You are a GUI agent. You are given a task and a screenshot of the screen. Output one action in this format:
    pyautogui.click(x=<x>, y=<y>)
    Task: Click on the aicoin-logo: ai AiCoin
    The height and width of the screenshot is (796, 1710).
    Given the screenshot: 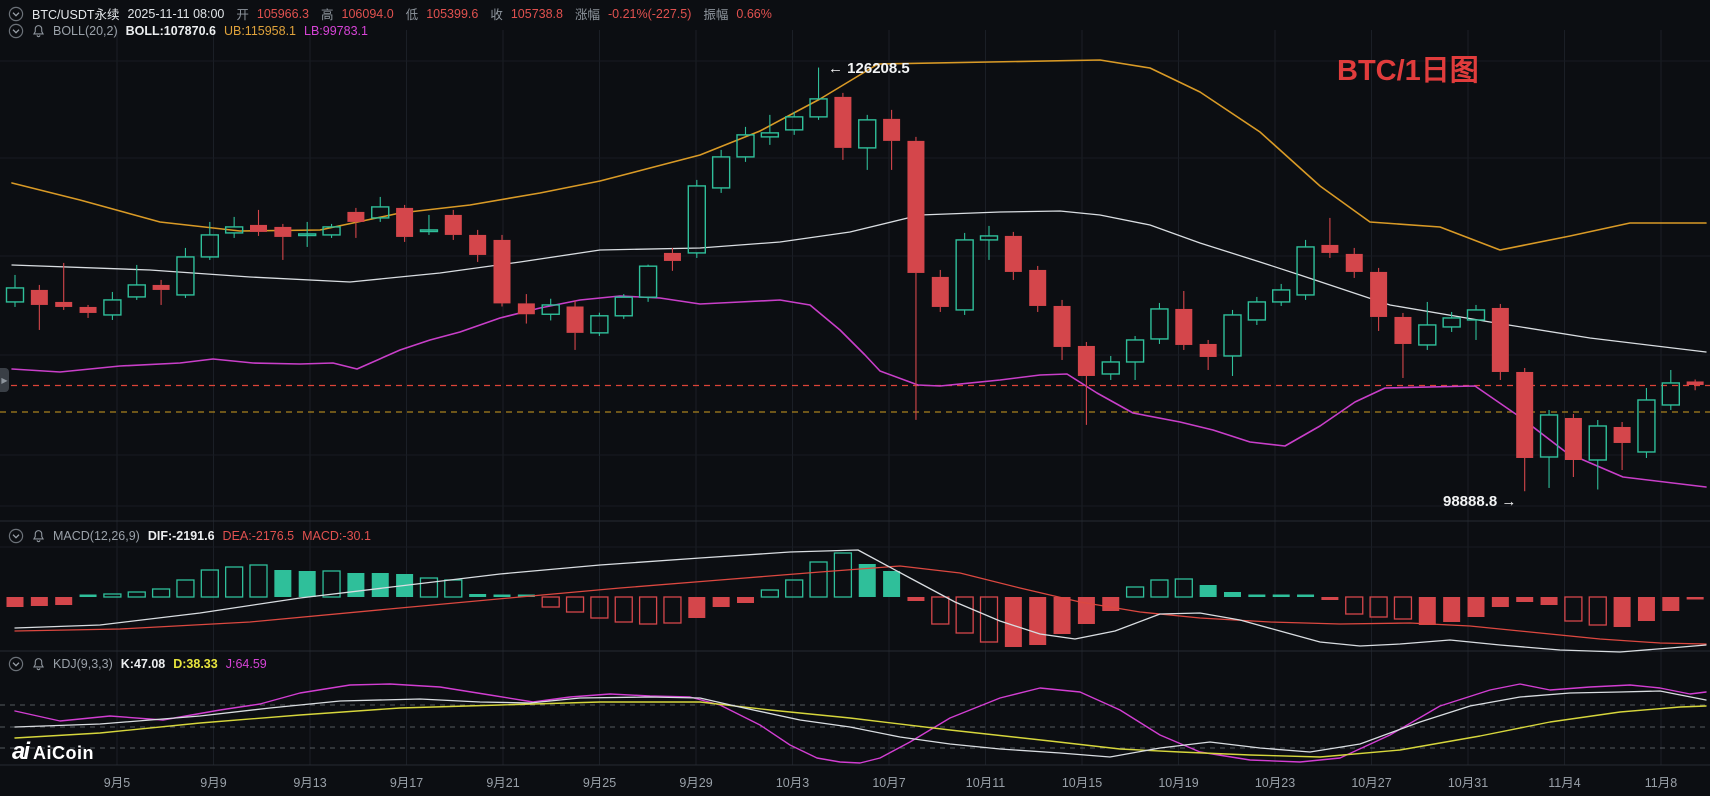 What is the action you would take?
    pyautogui.click(x=53, y=752)
    